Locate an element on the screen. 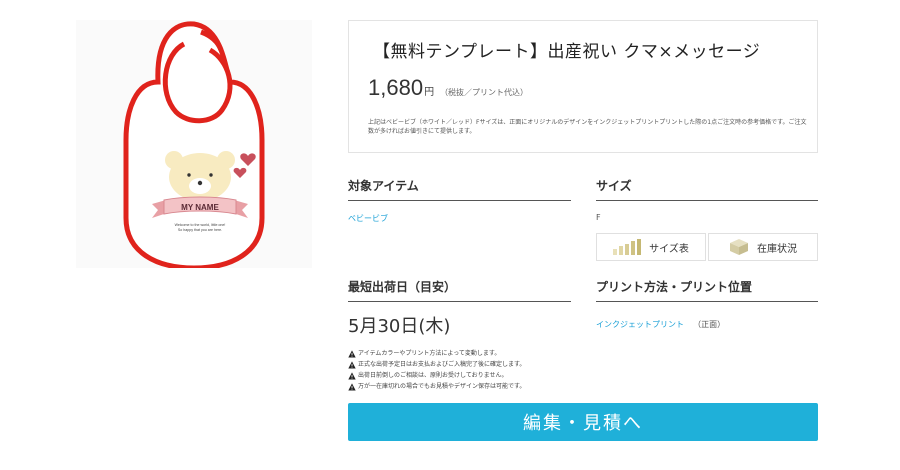 The width and height of the screenshot is (900, 470). print-method-link: インクジェットプリント is located at coordinates (640, 324).